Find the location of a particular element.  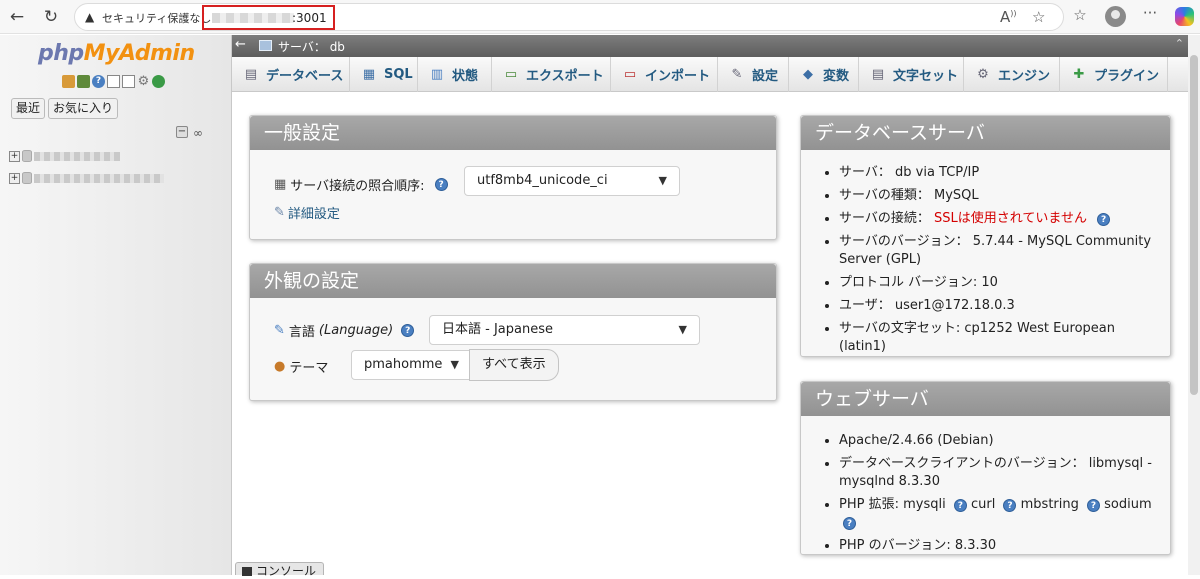

panel-title: 外観の設定 is located at coordinates (513, 281).